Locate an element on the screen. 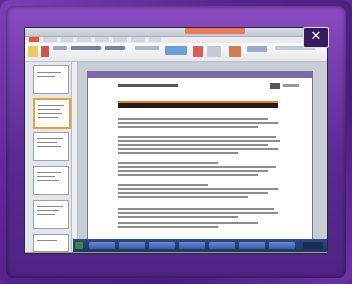  ribbon is located at coordinates (176, 52).